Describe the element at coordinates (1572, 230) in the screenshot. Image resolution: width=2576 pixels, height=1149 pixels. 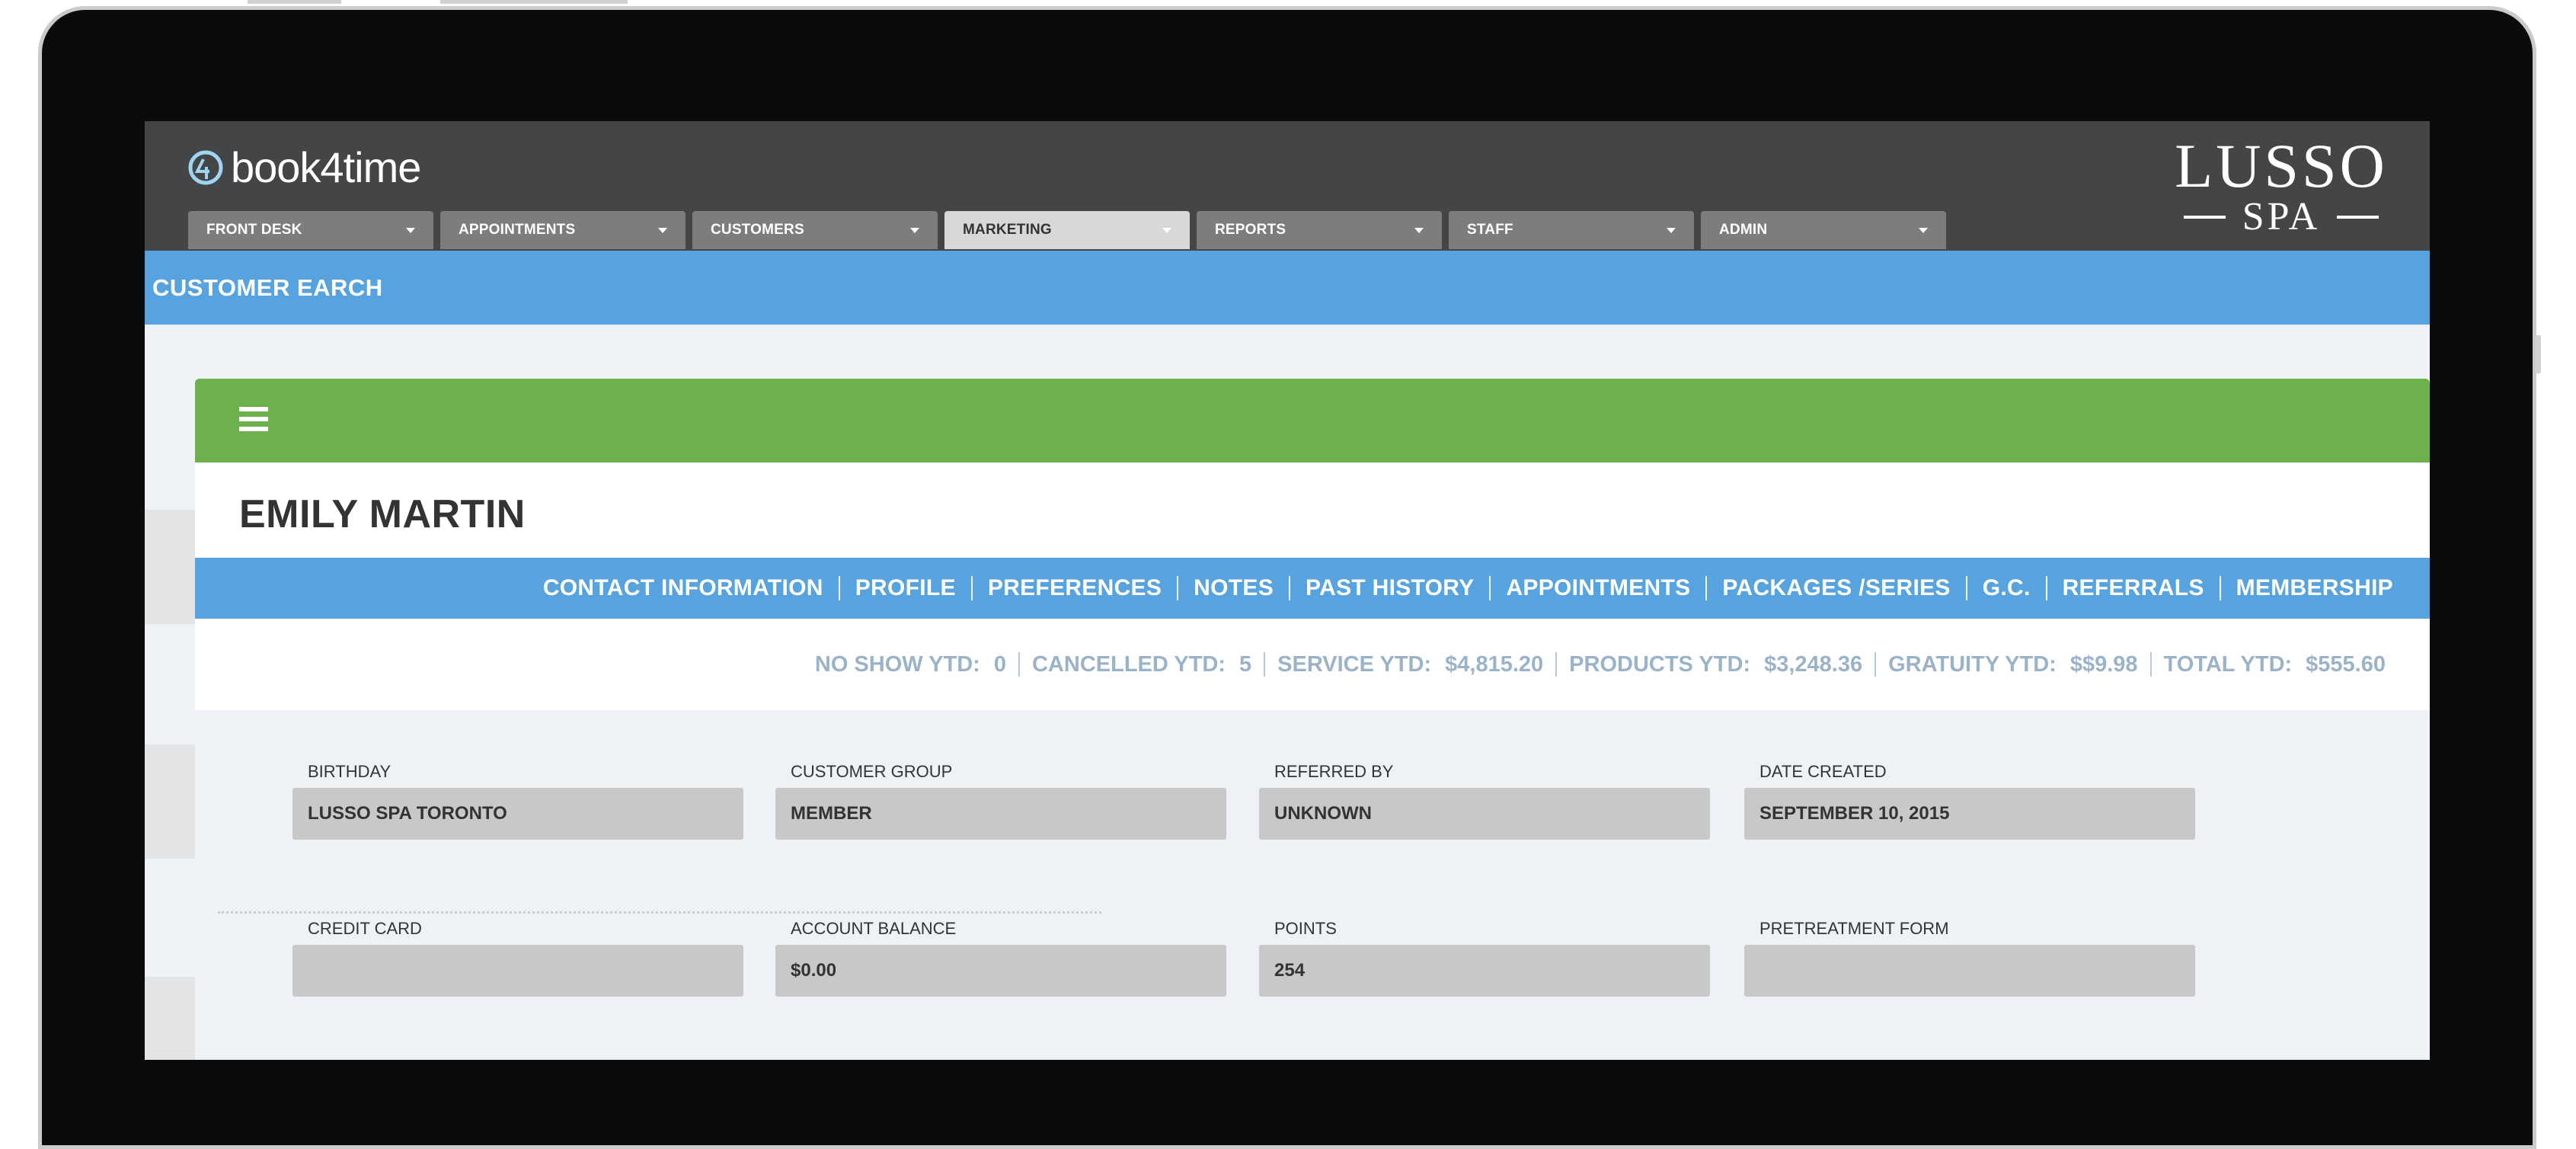
I see `nav-staff: STAFF` at that location.